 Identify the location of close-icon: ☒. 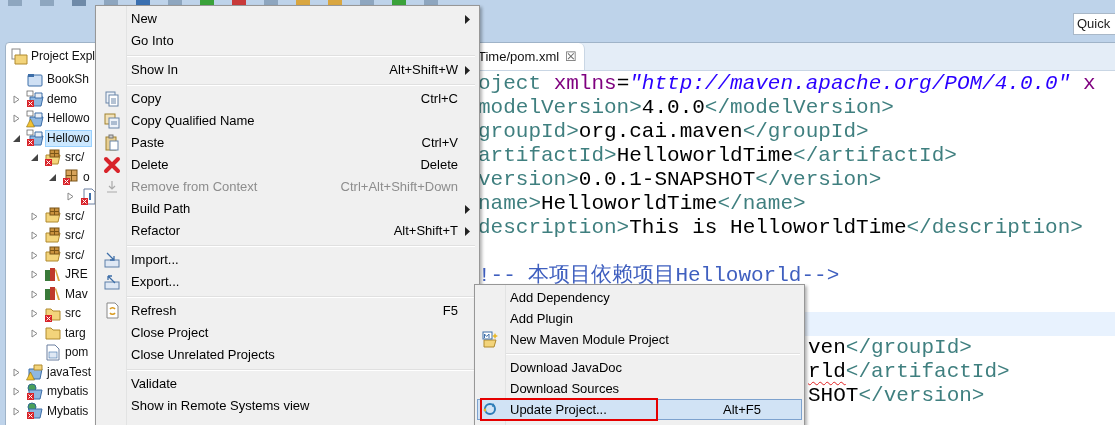
(571, 56).